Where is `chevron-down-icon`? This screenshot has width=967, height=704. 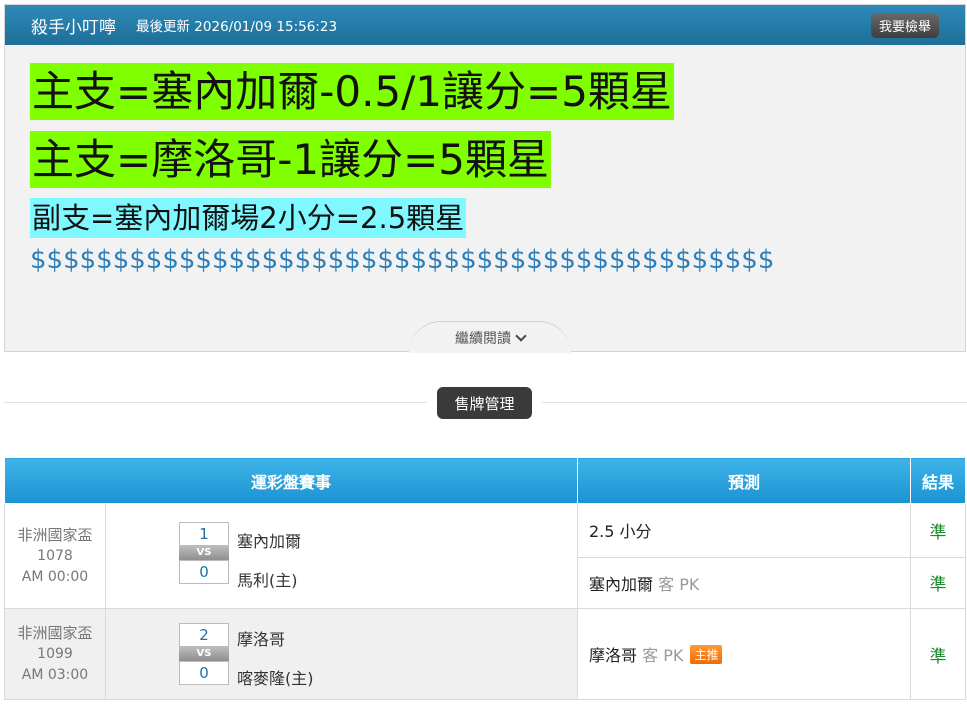 chevron-down-icon is located at coordinates (521, 335).